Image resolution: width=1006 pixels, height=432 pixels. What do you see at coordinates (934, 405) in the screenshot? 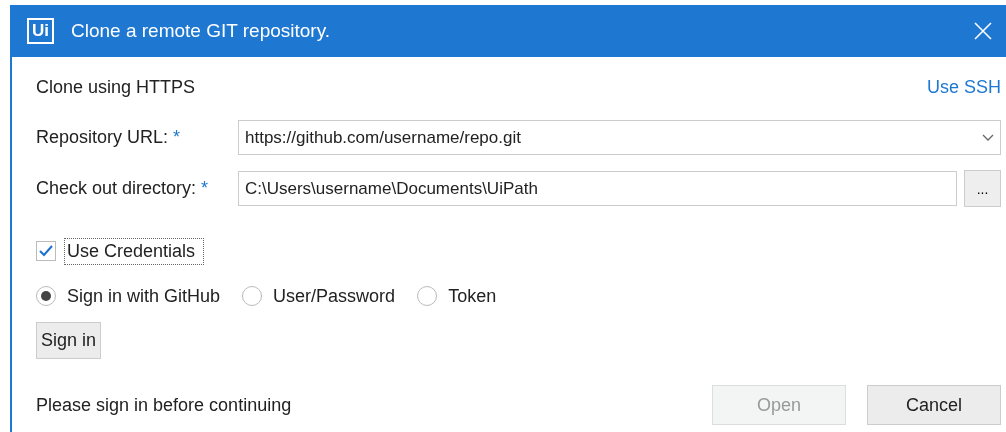
I see `dialog-button: Cancel` at bounding box center [934, 405].